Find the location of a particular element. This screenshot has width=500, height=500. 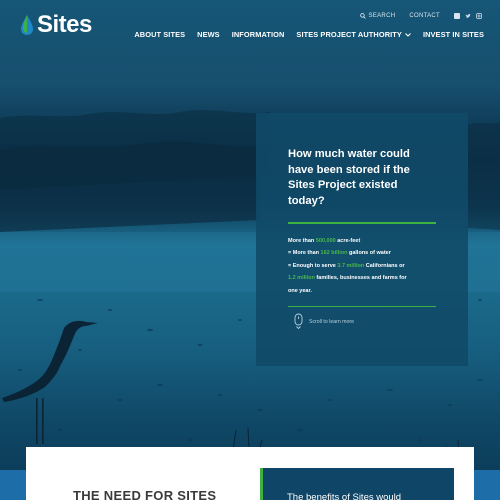

contact-link: CONTACT is located at coordinates (424, 16).